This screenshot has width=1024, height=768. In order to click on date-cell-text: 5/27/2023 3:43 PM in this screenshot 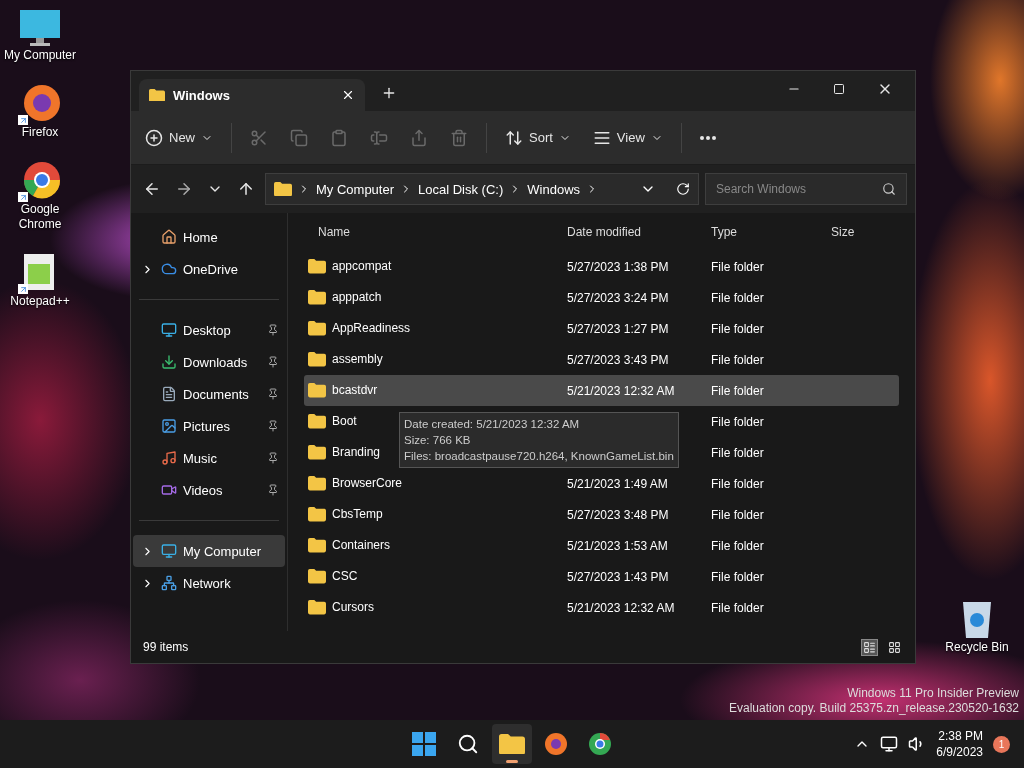, I will do `click(618, 359)`.